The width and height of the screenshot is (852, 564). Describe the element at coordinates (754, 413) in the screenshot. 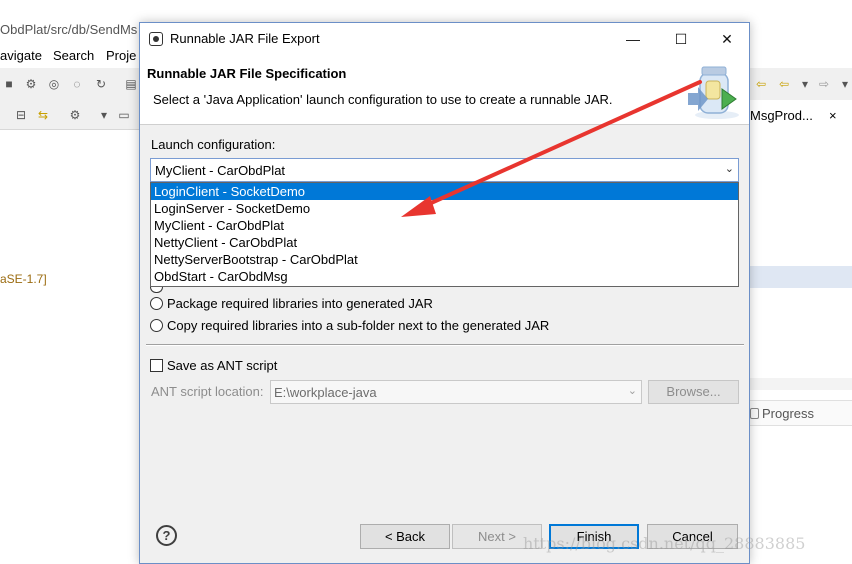

I see `progress-icon` at that location.